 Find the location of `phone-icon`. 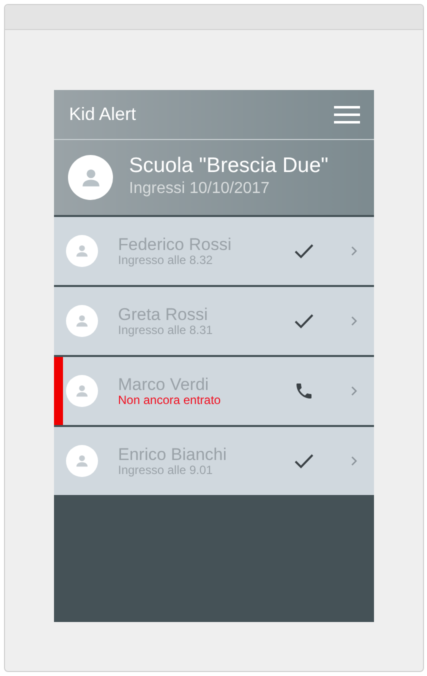

phone-icon is located at coordinates (304, 391).